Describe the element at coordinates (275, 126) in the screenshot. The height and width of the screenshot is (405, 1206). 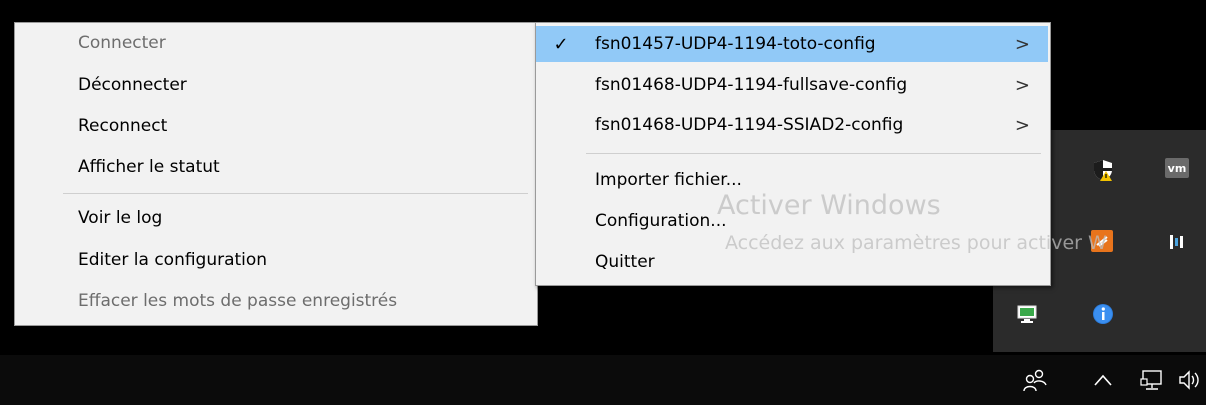
I see `menu-item-reconnect: Reconnect` at that location.